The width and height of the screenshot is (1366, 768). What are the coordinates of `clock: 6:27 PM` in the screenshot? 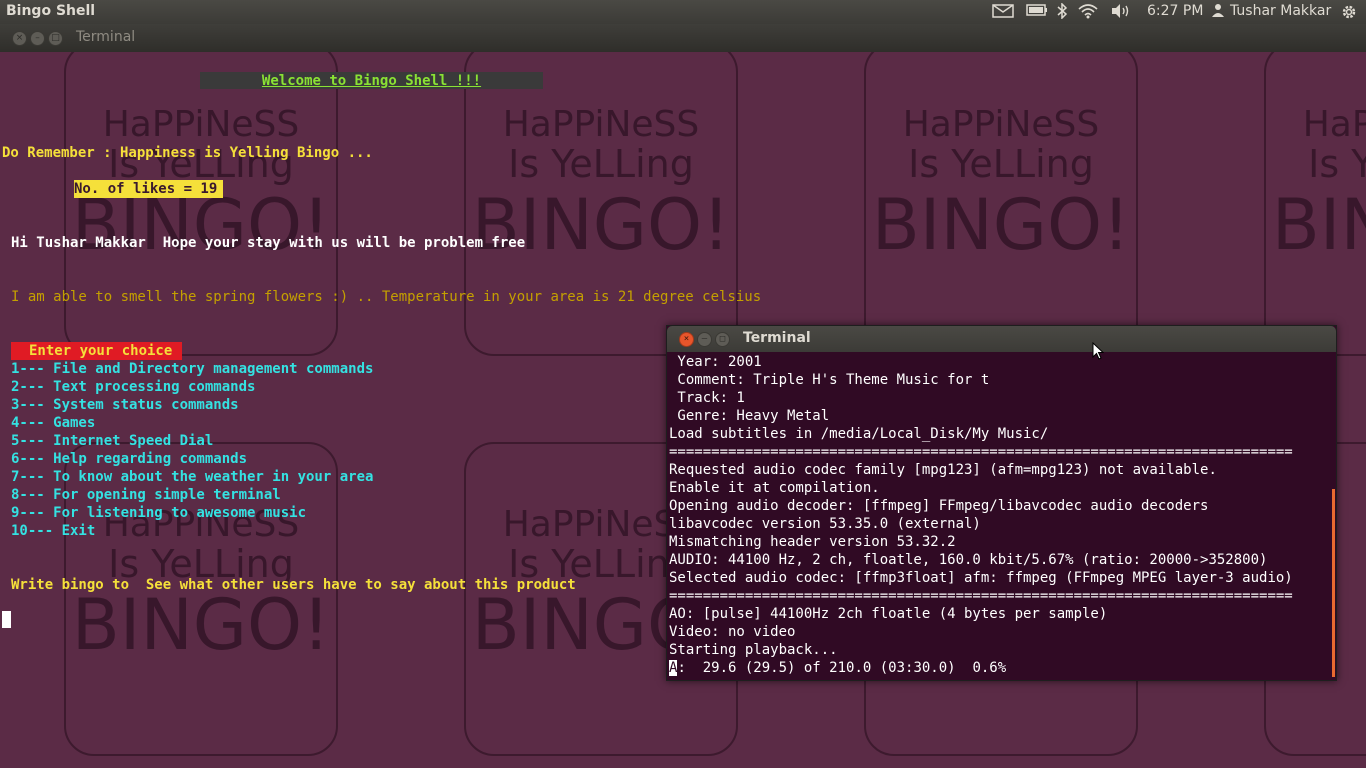 It's located at (1175, 11).